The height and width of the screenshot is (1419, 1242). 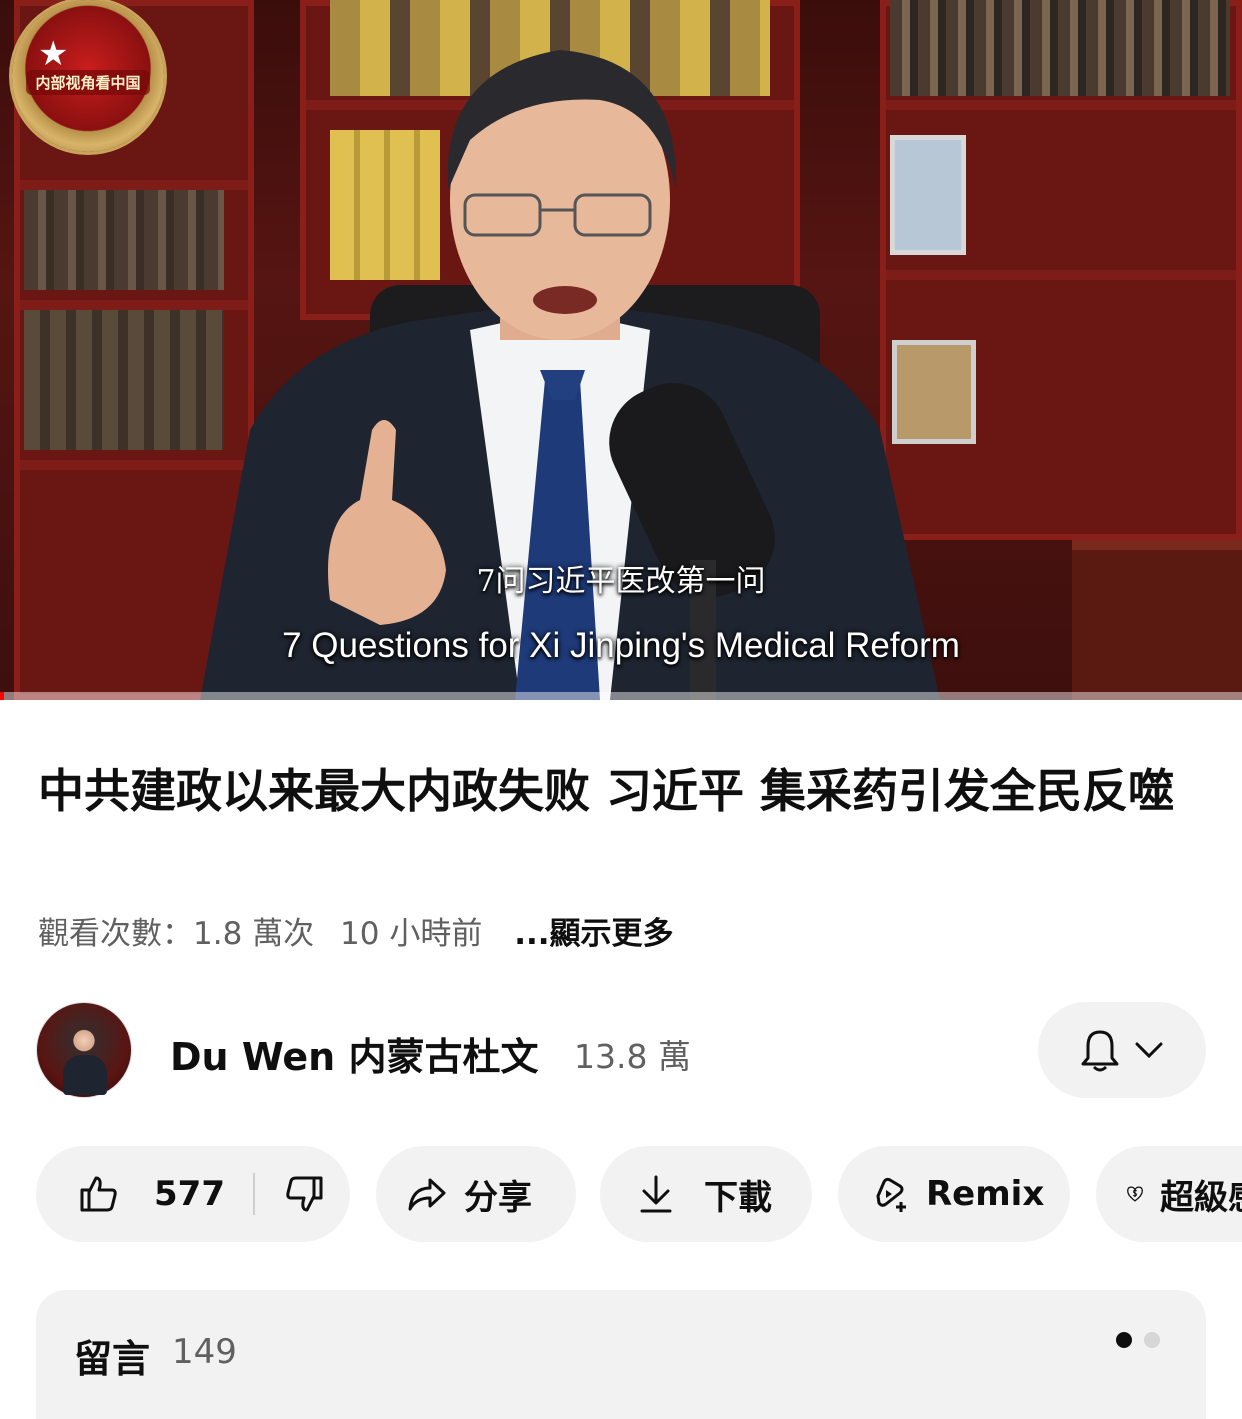 What do you see at coordinates (427, 1194) in the screenshot?
I see `share-icon` at bounding box center [427, 1194].